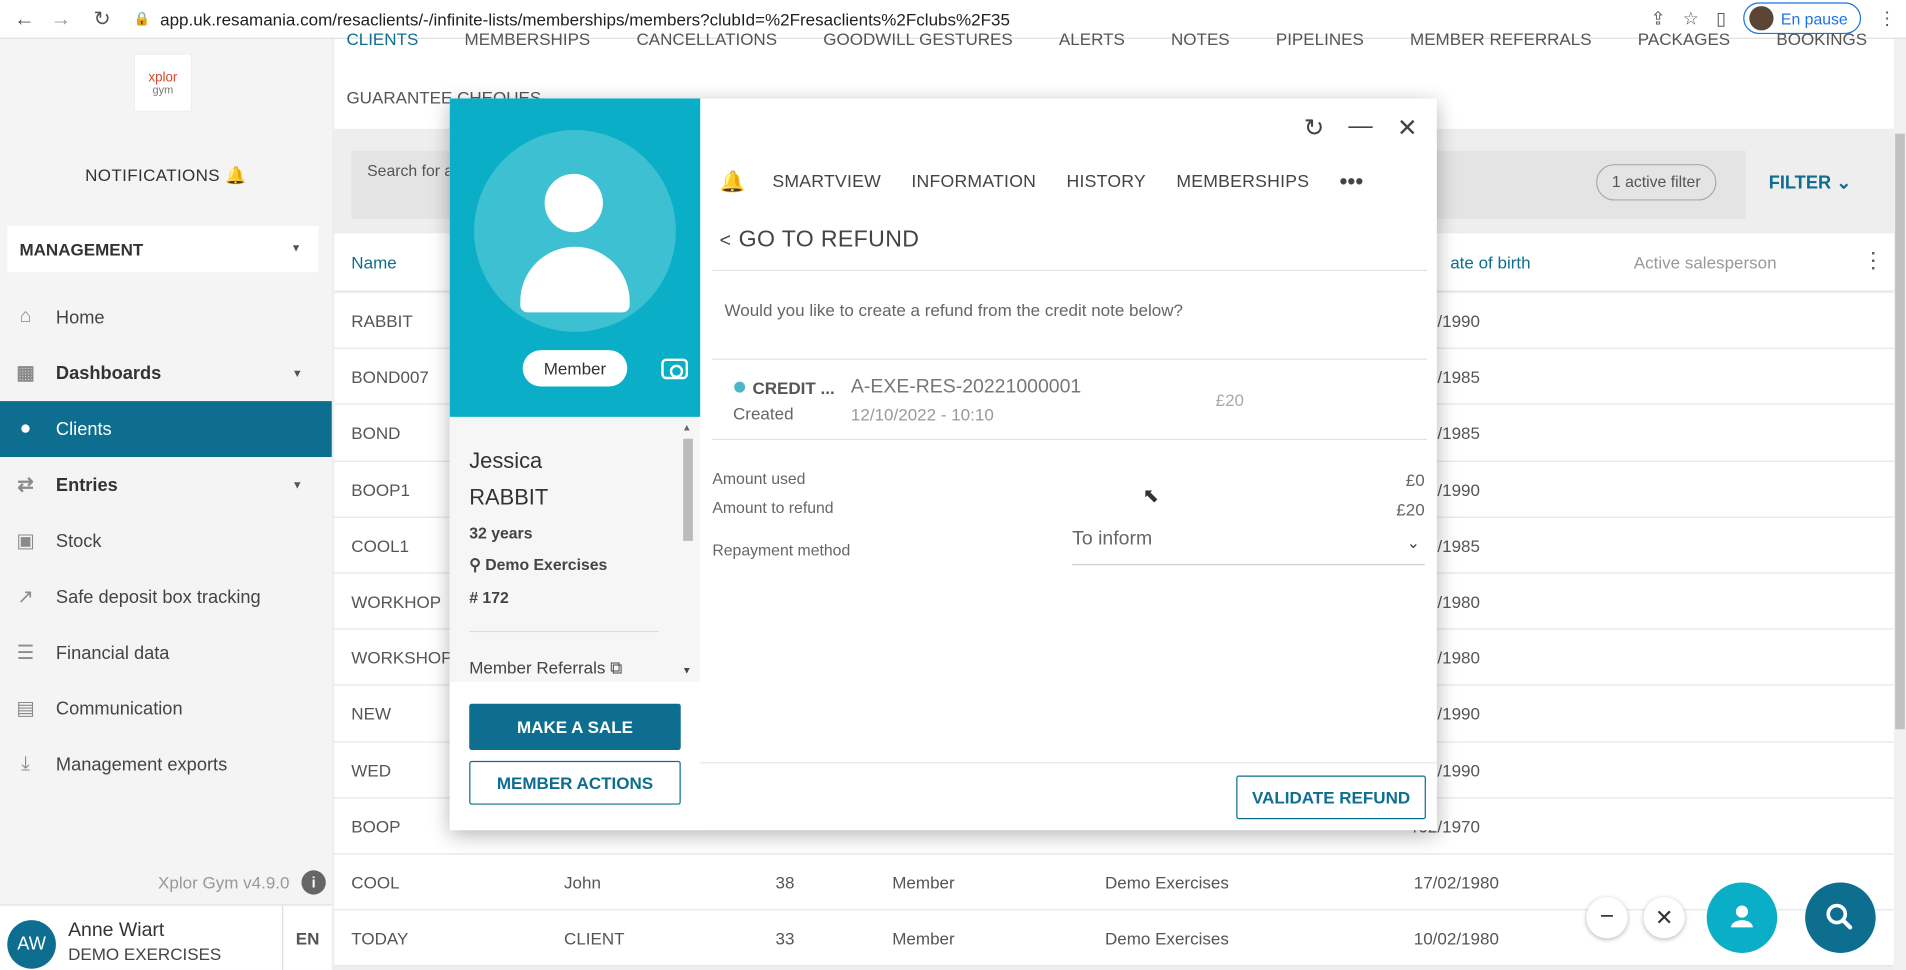  Describe the element at coordinates (1413, 542) in the screenshot. I see `chevron-down-icon: ⌄` at that location.